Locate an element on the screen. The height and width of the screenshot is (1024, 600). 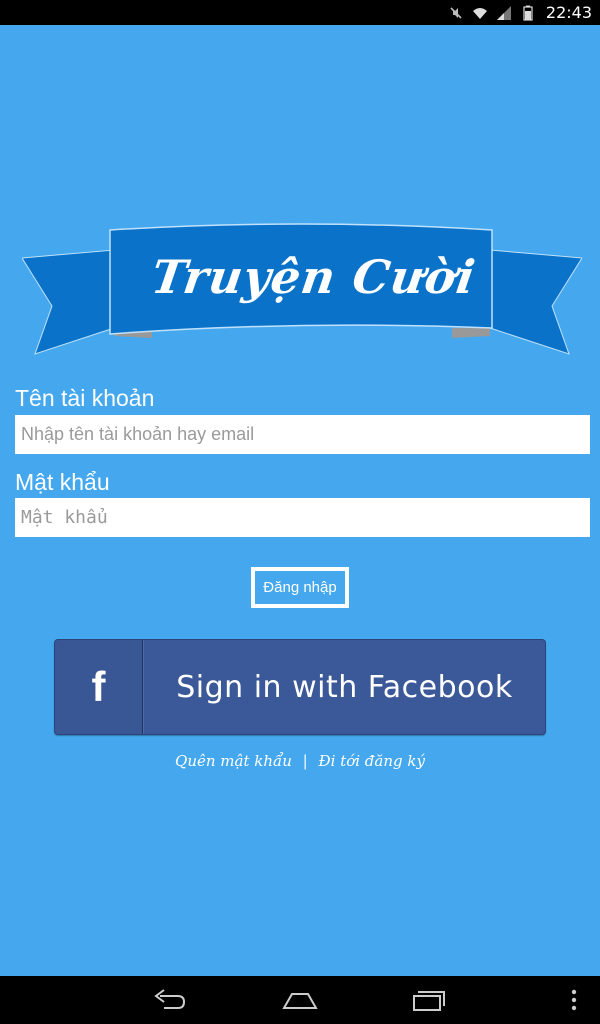
app-logo-banner: Truyện Cười is located at coordinates (302, 285).